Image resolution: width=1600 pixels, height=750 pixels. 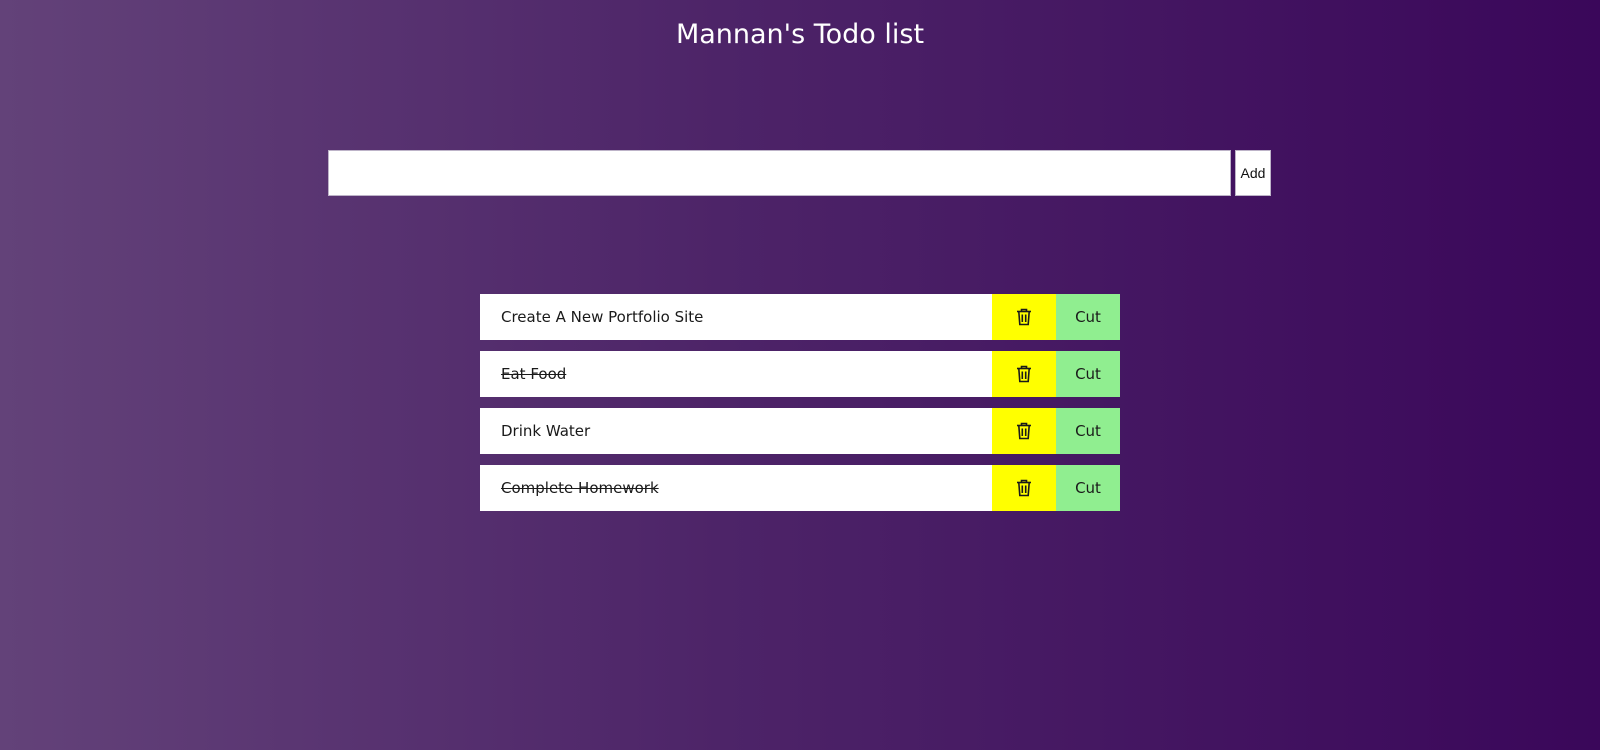 I want to click on todo-text: Complete Homework, so click(x=736, y=488).